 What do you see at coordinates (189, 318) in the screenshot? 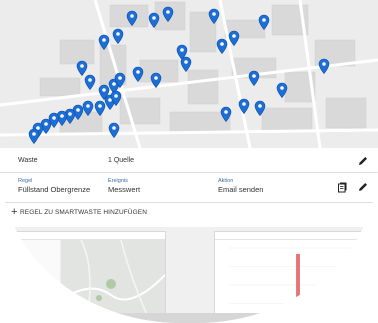
I see `bottom-strip` at bounding box center [189, 318].